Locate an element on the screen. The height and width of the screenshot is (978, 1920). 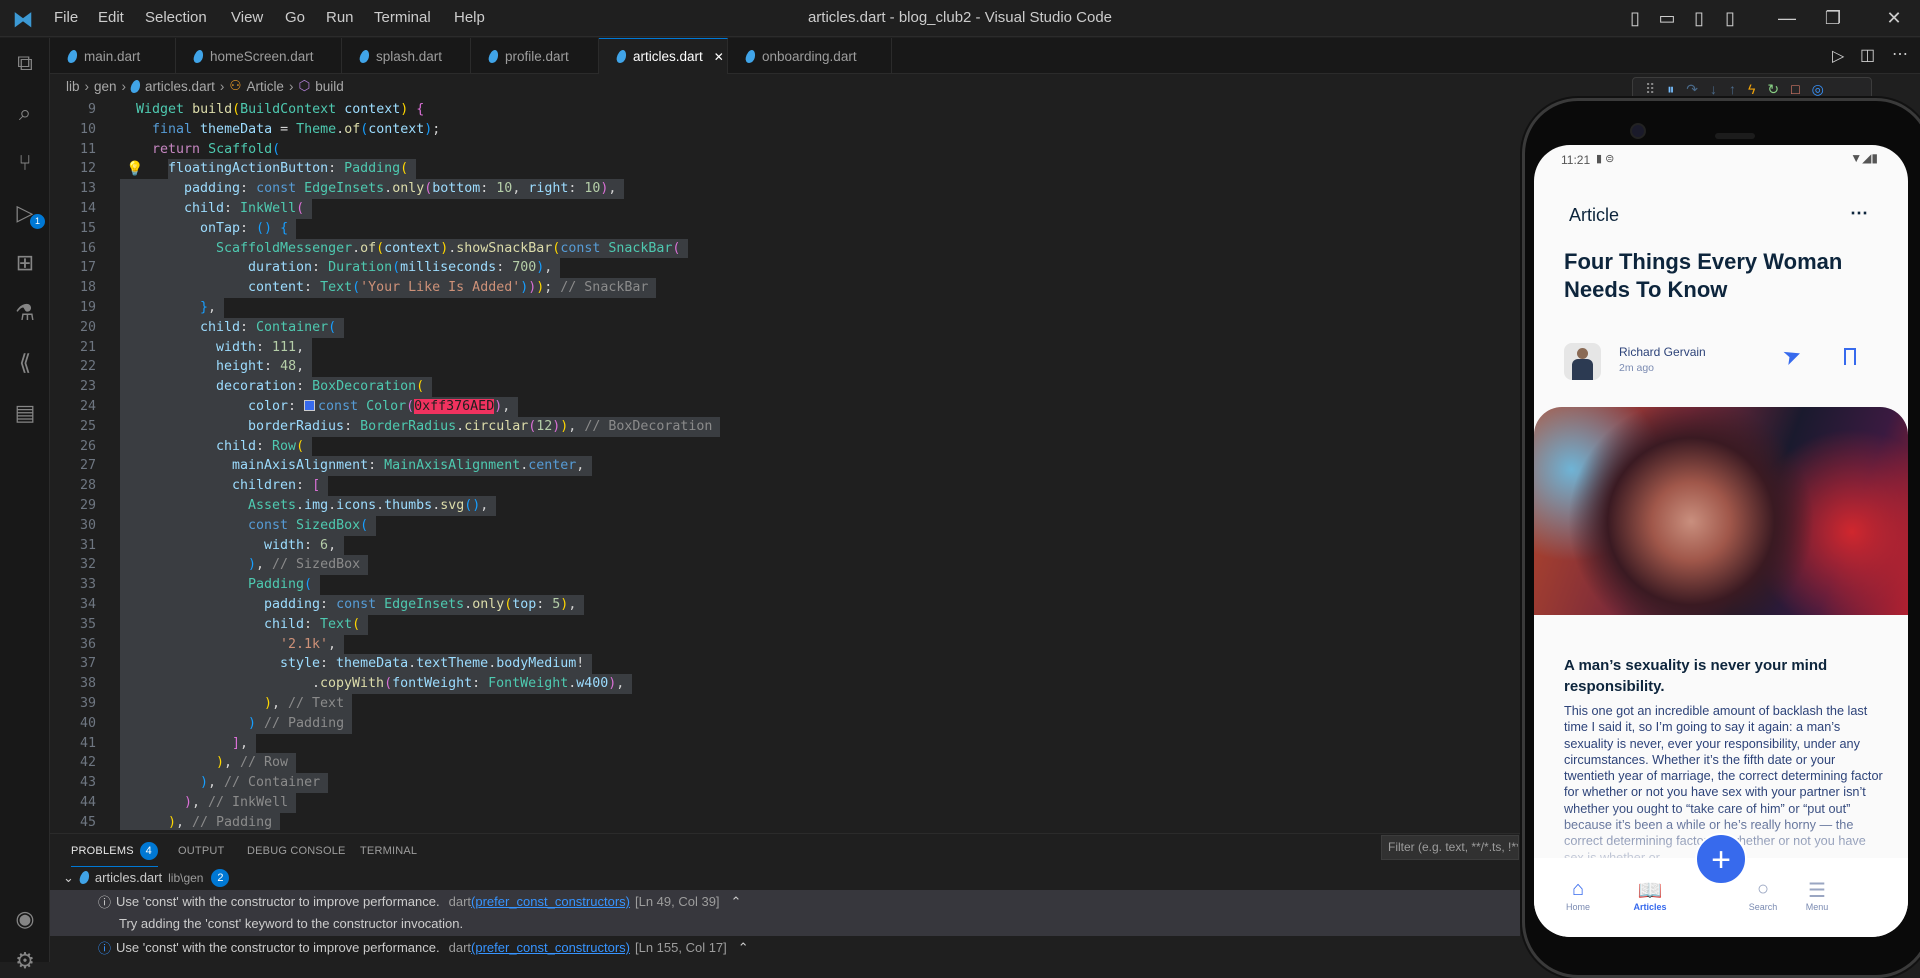
toggle-secondary-sidebar-icon: ▯ is located at coordinates (1699, 18).